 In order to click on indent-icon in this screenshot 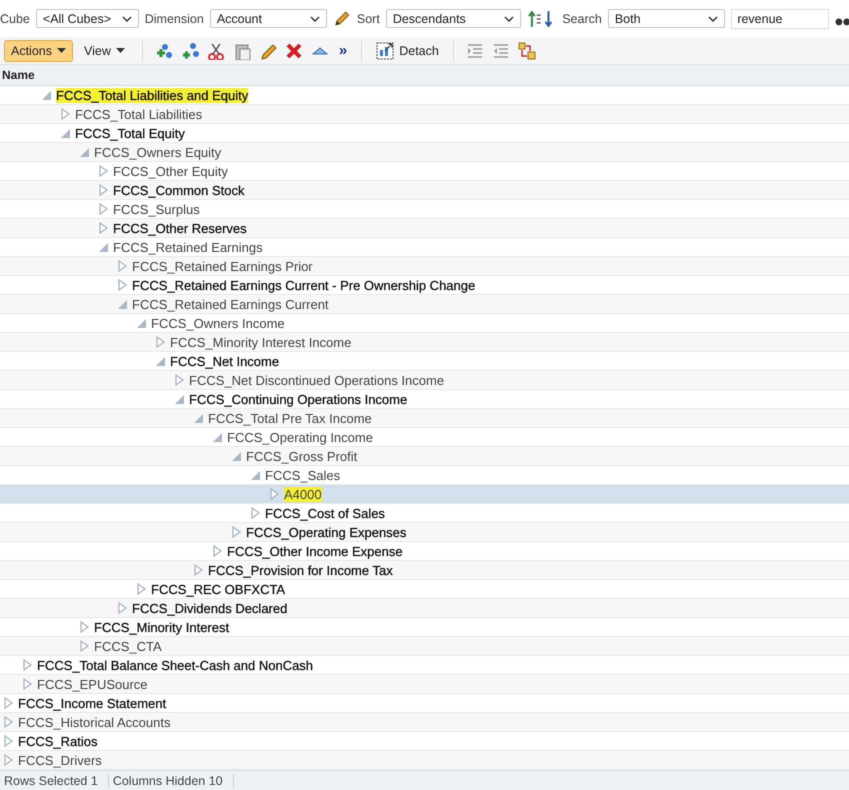, I will do `click(475, 51)`.